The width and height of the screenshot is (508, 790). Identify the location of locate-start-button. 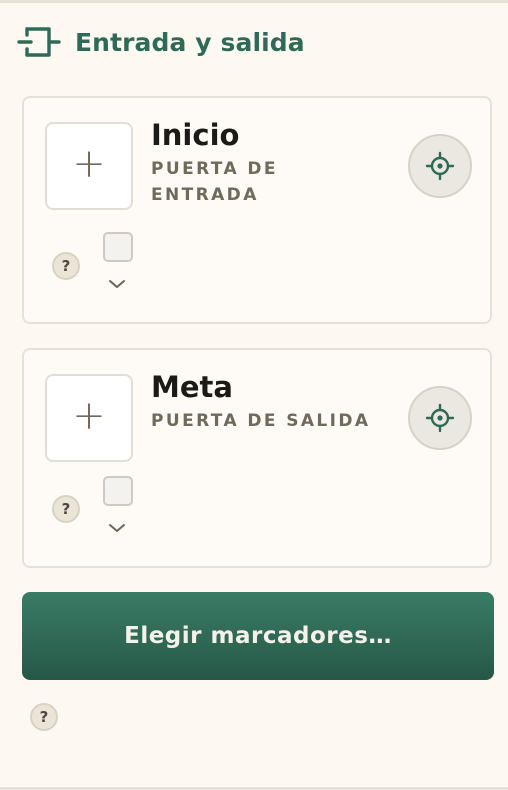
(440, 166).